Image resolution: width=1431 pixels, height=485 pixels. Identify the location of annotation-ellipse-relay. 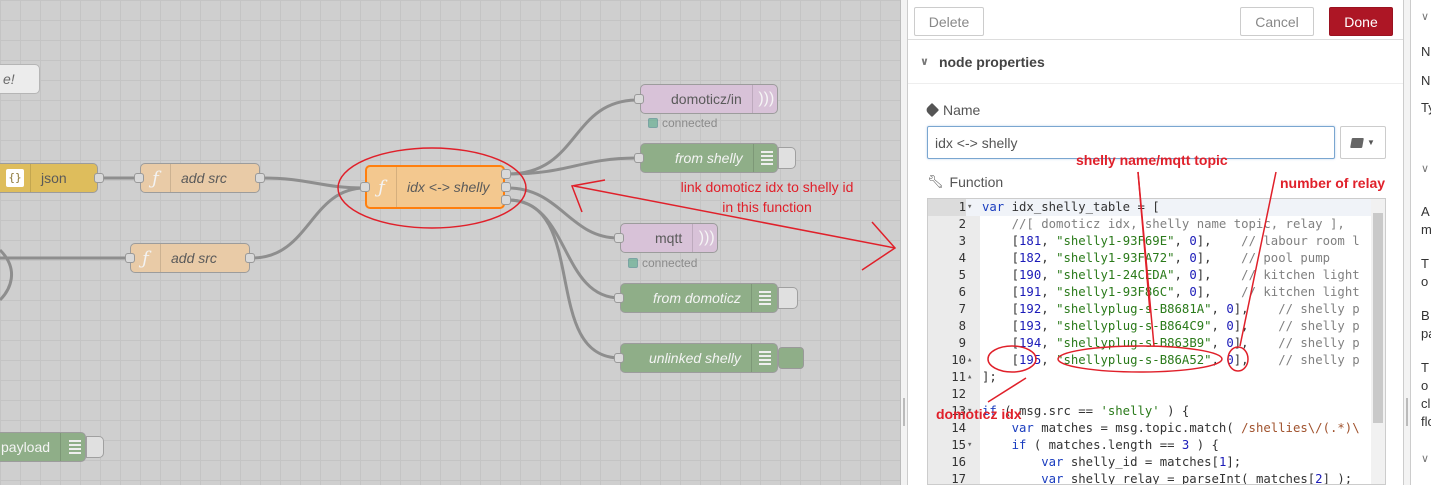
(1238, 359).